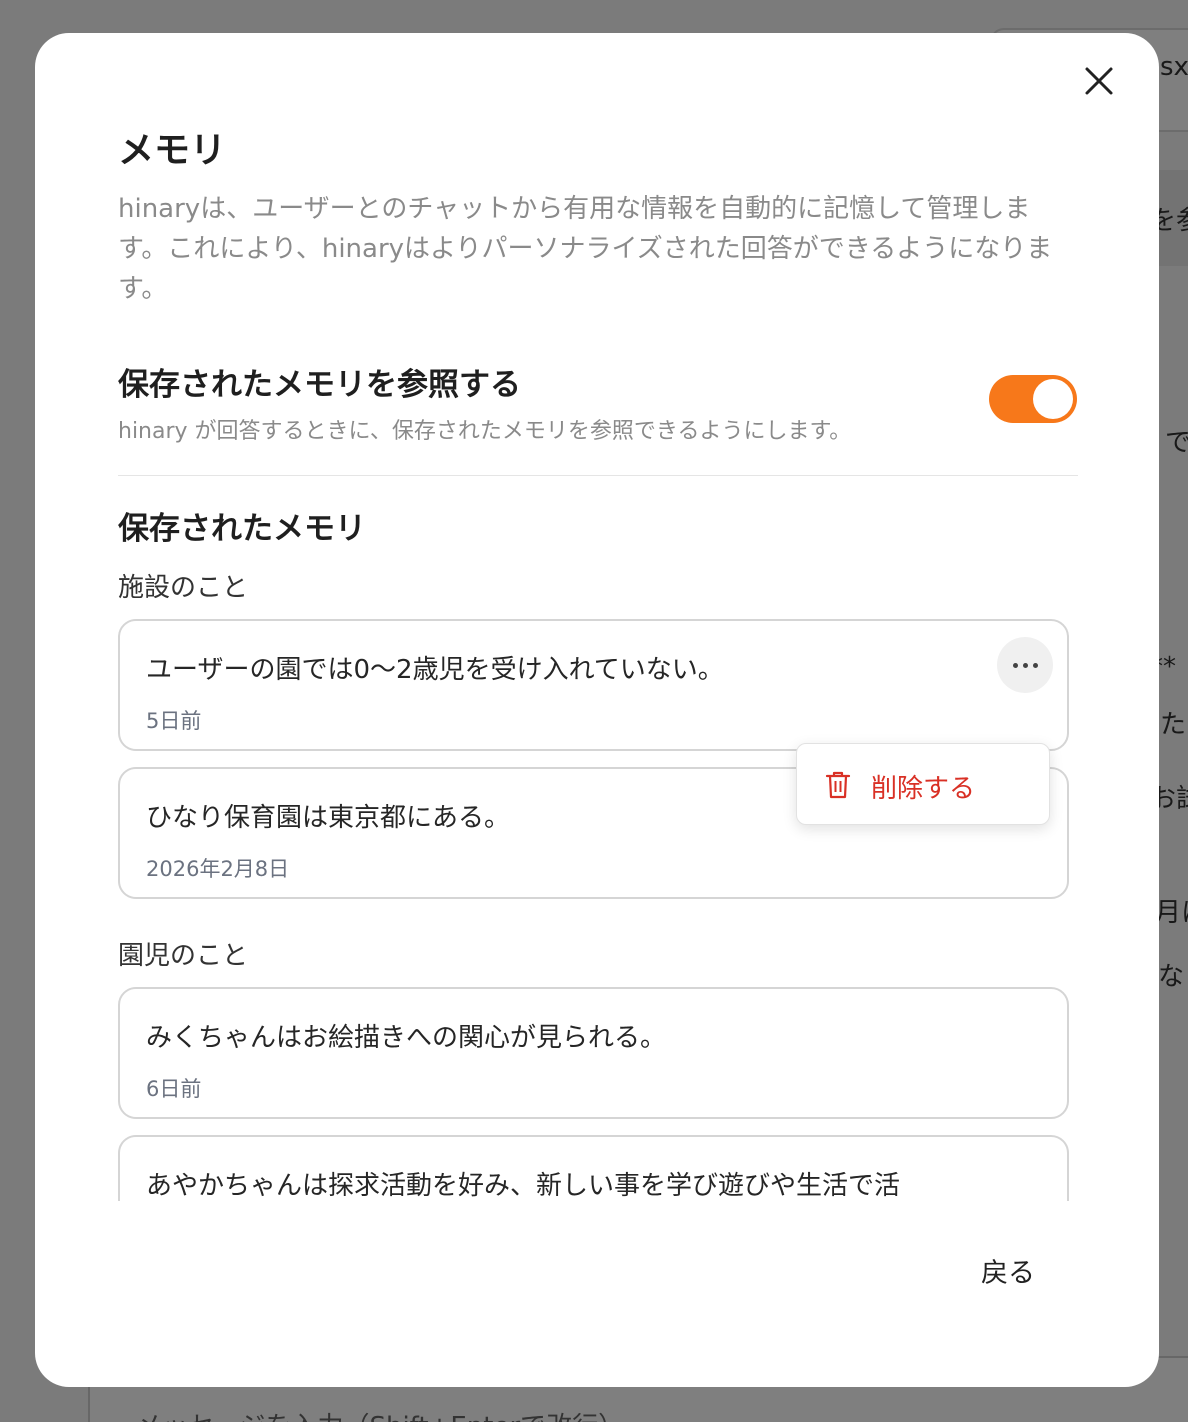 This screenshot has height=1422, width=1188. I want to click on delete-menu-item: 削除する, so click(923, 784).